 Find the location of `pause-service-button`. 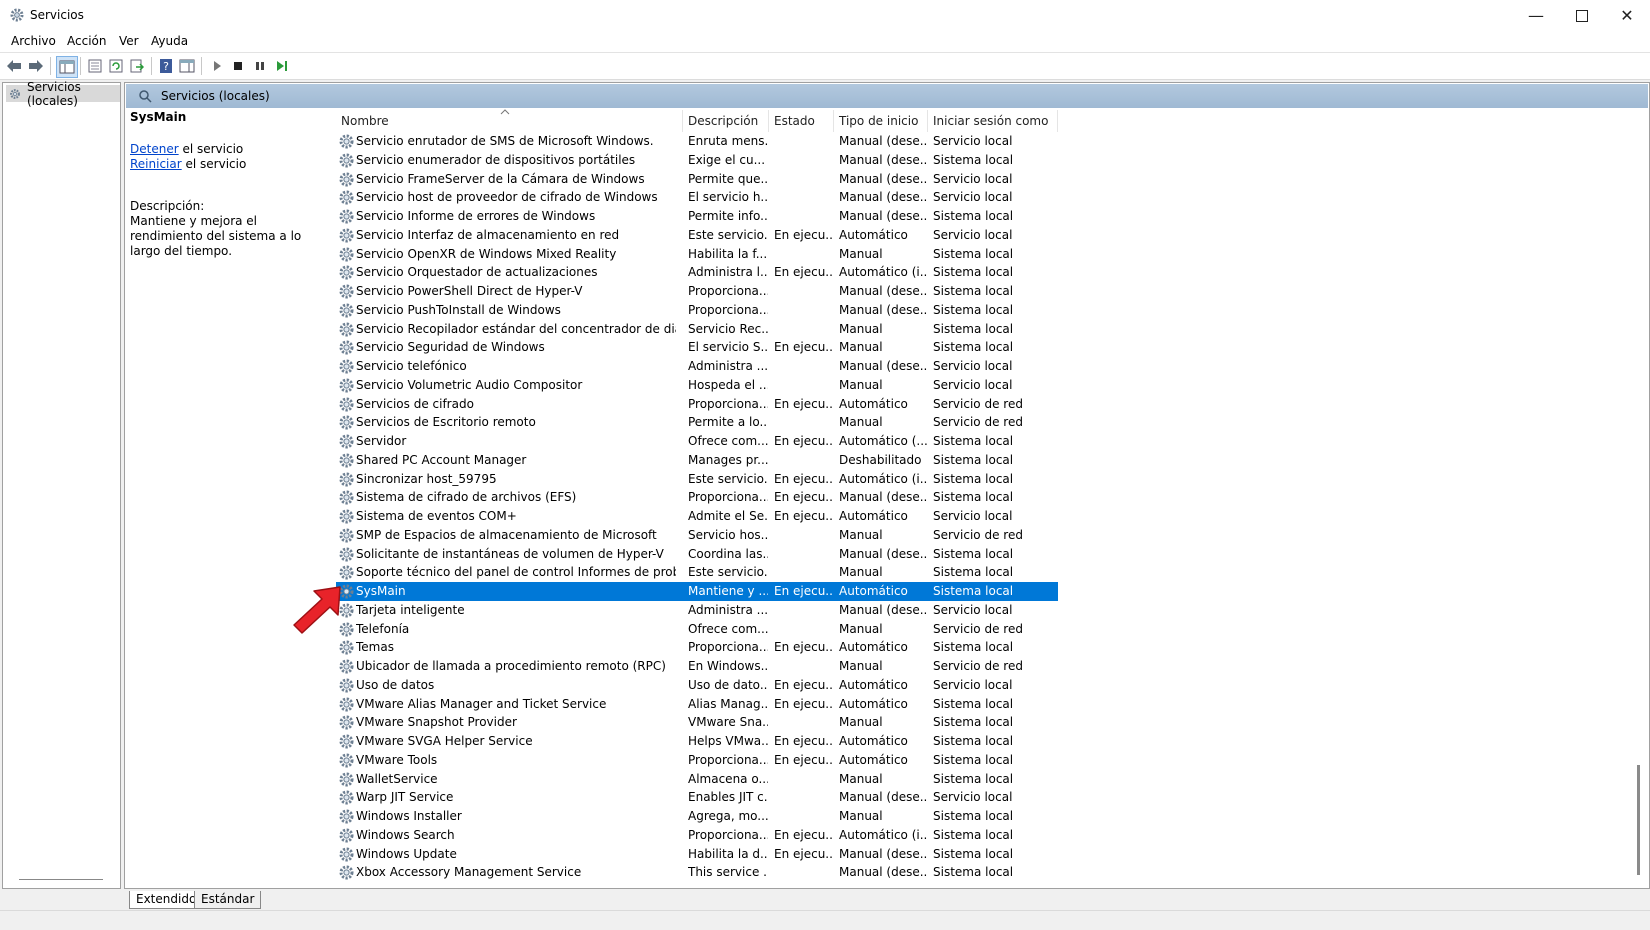

pause-service-button is located at coordinates (260, 66).